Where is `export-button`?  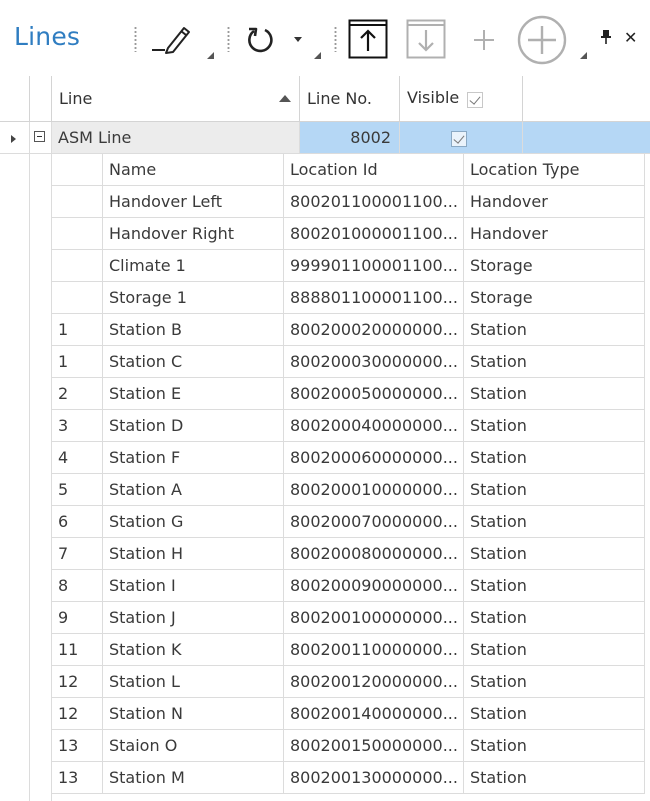
export-button is located at coordinates (368, 39).